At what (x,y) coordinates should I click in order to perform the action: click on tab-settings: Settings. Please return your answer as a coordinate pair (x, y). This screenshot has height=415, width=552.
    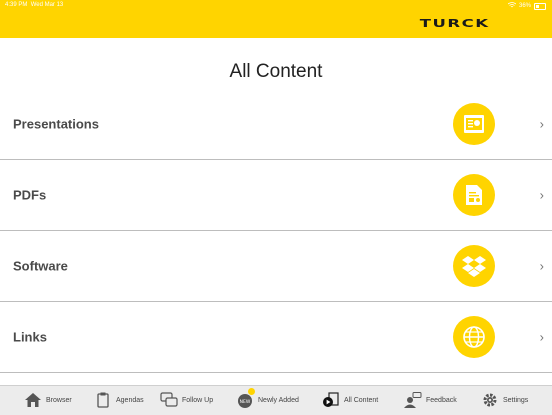
    Looking at the image, I should click on (504, 400).